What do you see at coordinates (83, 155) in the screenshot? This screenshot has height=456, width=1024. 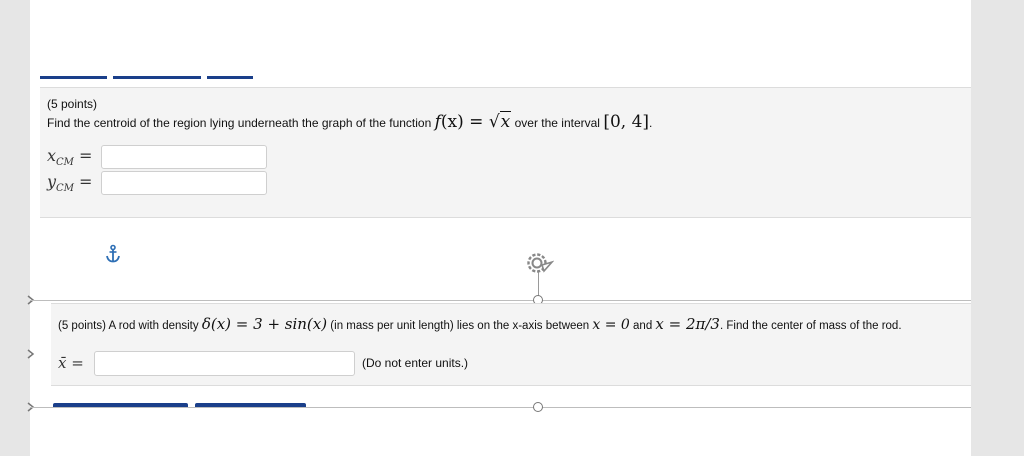 I see `xcm-eq: =` at bounding box center [83, 155].